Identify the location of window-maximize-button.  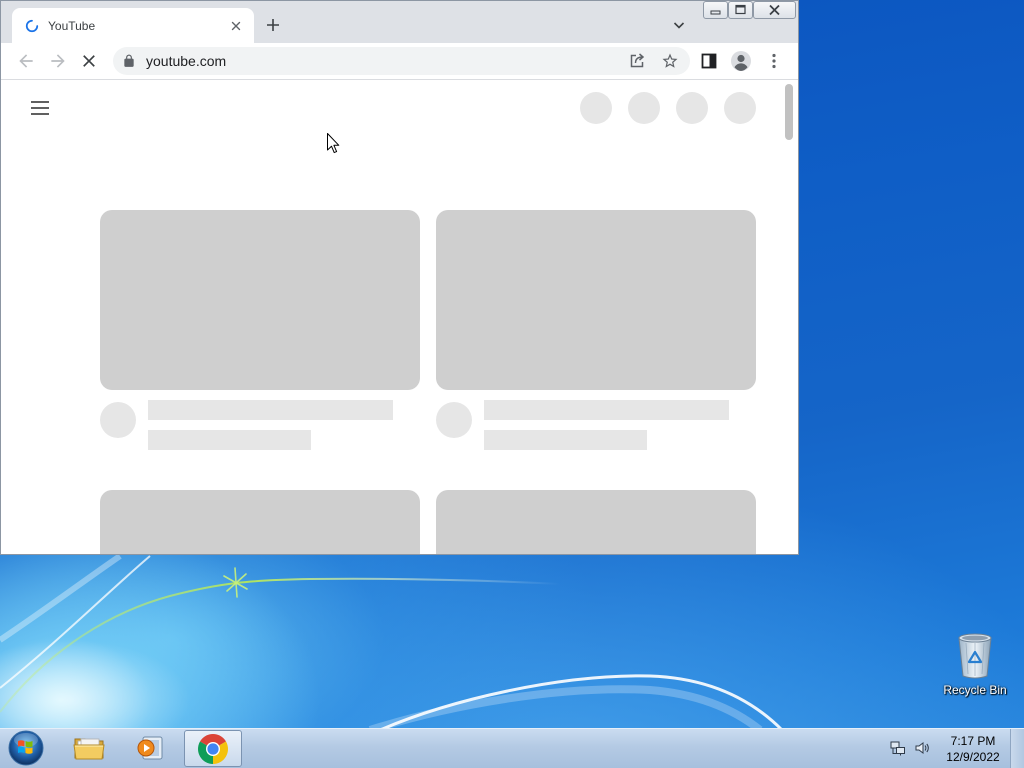
(740, 10).